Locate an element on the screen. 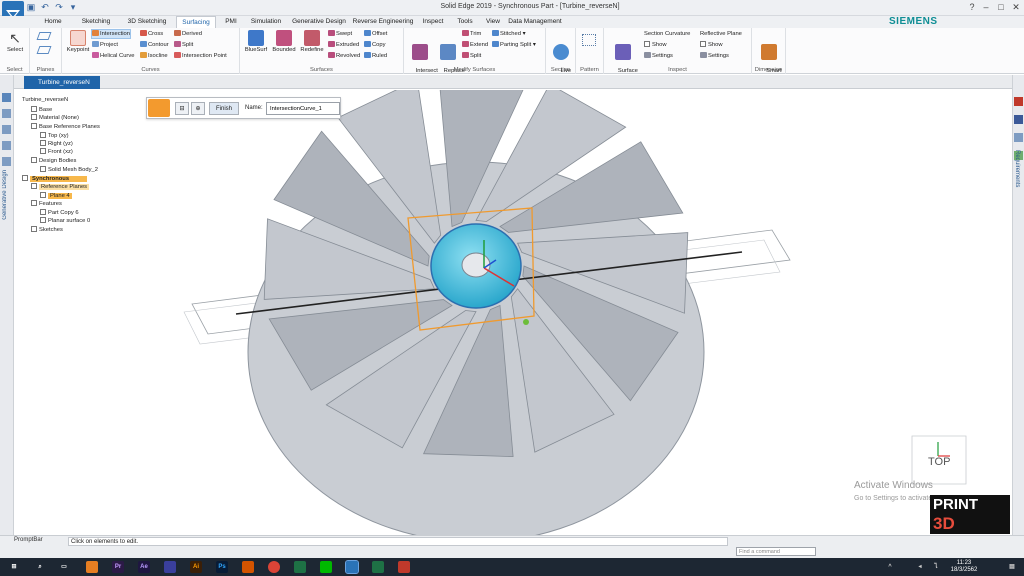 Image resolution: width=1024 pixels, height=576 pixels. tab-data-management: Data Management is located at coordinates (535, 22).